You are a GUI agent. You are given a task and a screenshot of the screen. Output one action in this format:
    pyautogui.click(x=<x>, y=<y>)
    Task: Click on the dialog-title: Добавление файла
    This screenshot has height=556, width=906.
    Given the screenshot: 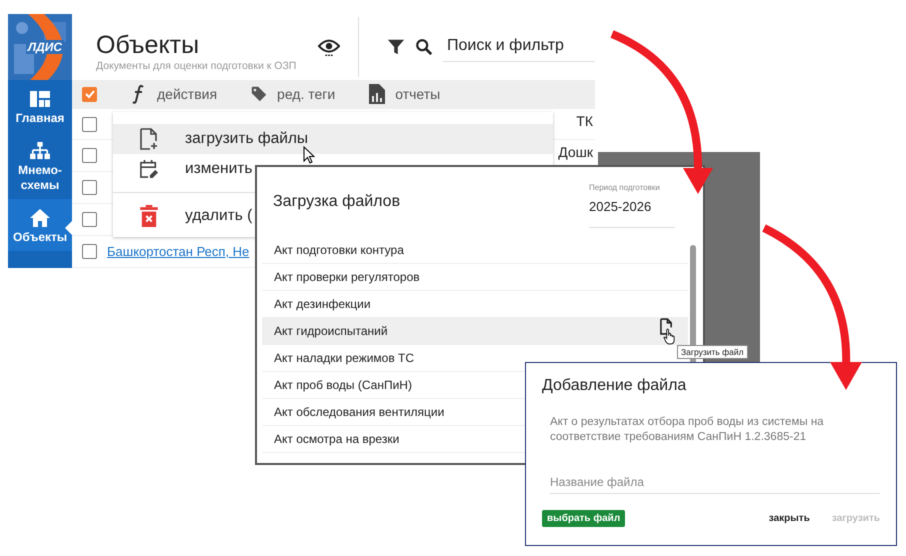 What is the action you would take?
    pyautogui.click(x=615, y=386)
    